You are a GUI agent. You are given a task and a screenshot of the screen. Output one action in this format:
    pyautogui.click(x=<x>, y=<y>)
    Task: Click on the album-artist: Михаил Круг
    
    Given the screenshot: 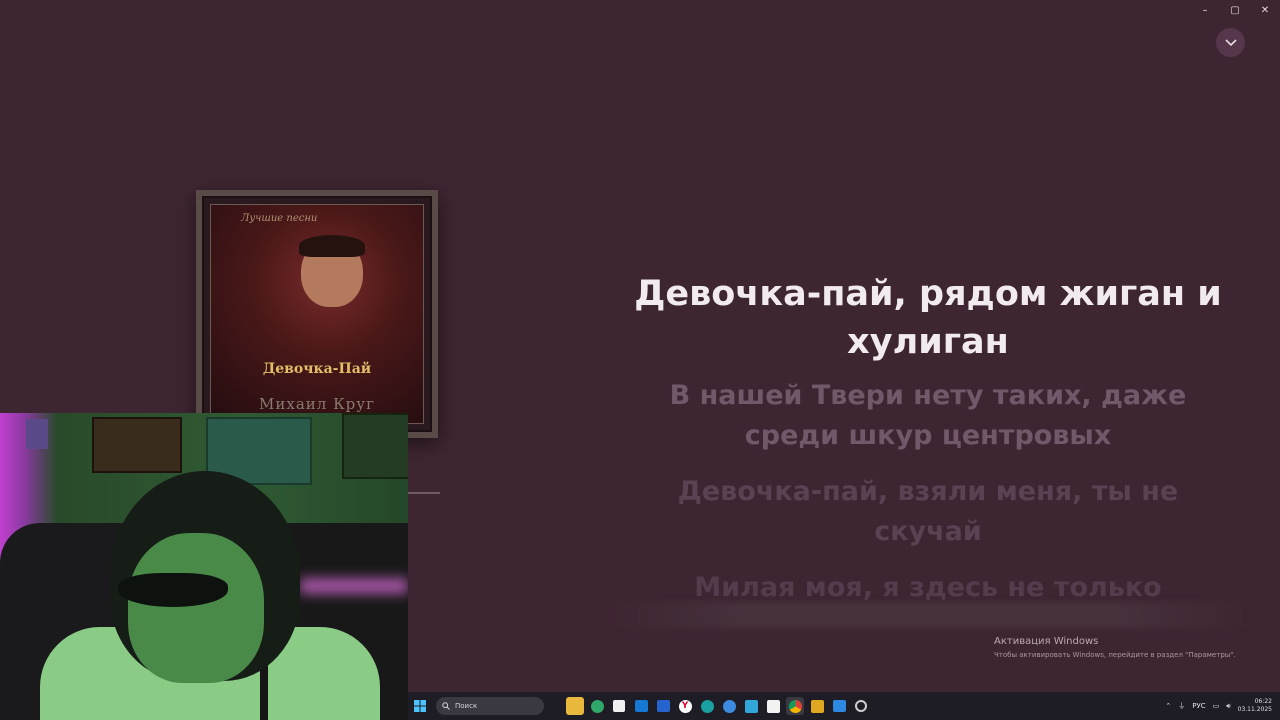 What is the action you would take?
    pyautogui.click(x=317, y=404)
    